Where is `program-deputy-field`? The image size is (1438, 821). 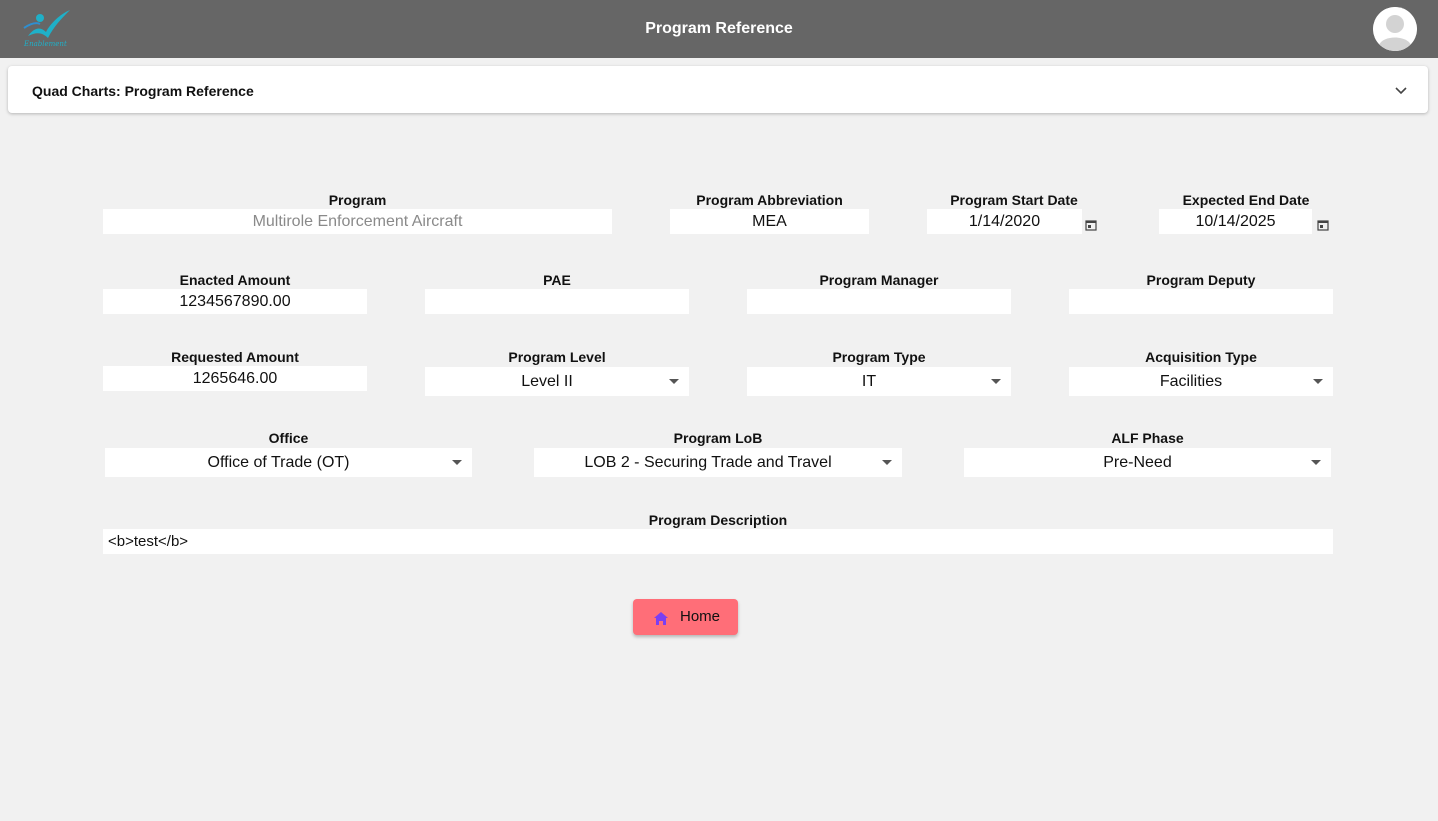 program-deputy-field is located at coordinates (1201, 301).